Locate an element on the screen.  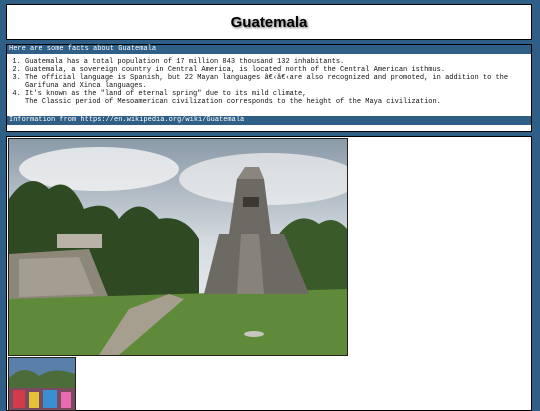
page-title: Guatemala is located at coordinates (269, 22).